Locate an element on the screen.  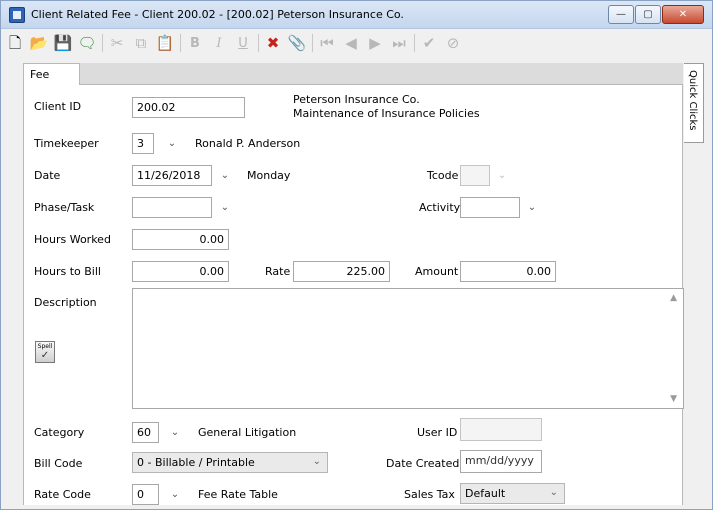
italic-icon: I is located at coordinates (219, 43).